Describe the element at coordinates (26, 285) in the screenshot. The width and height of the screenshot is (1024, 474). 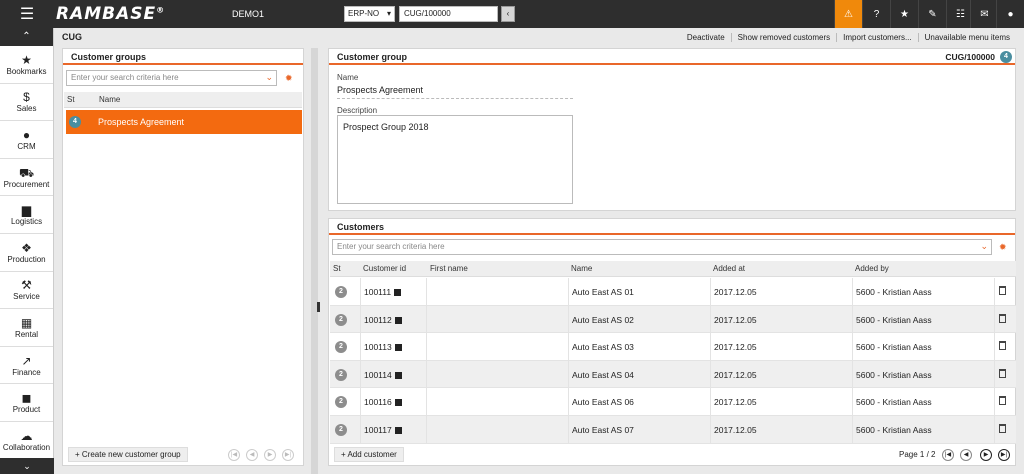
I see `wrench-icon: ⚒` at that location.